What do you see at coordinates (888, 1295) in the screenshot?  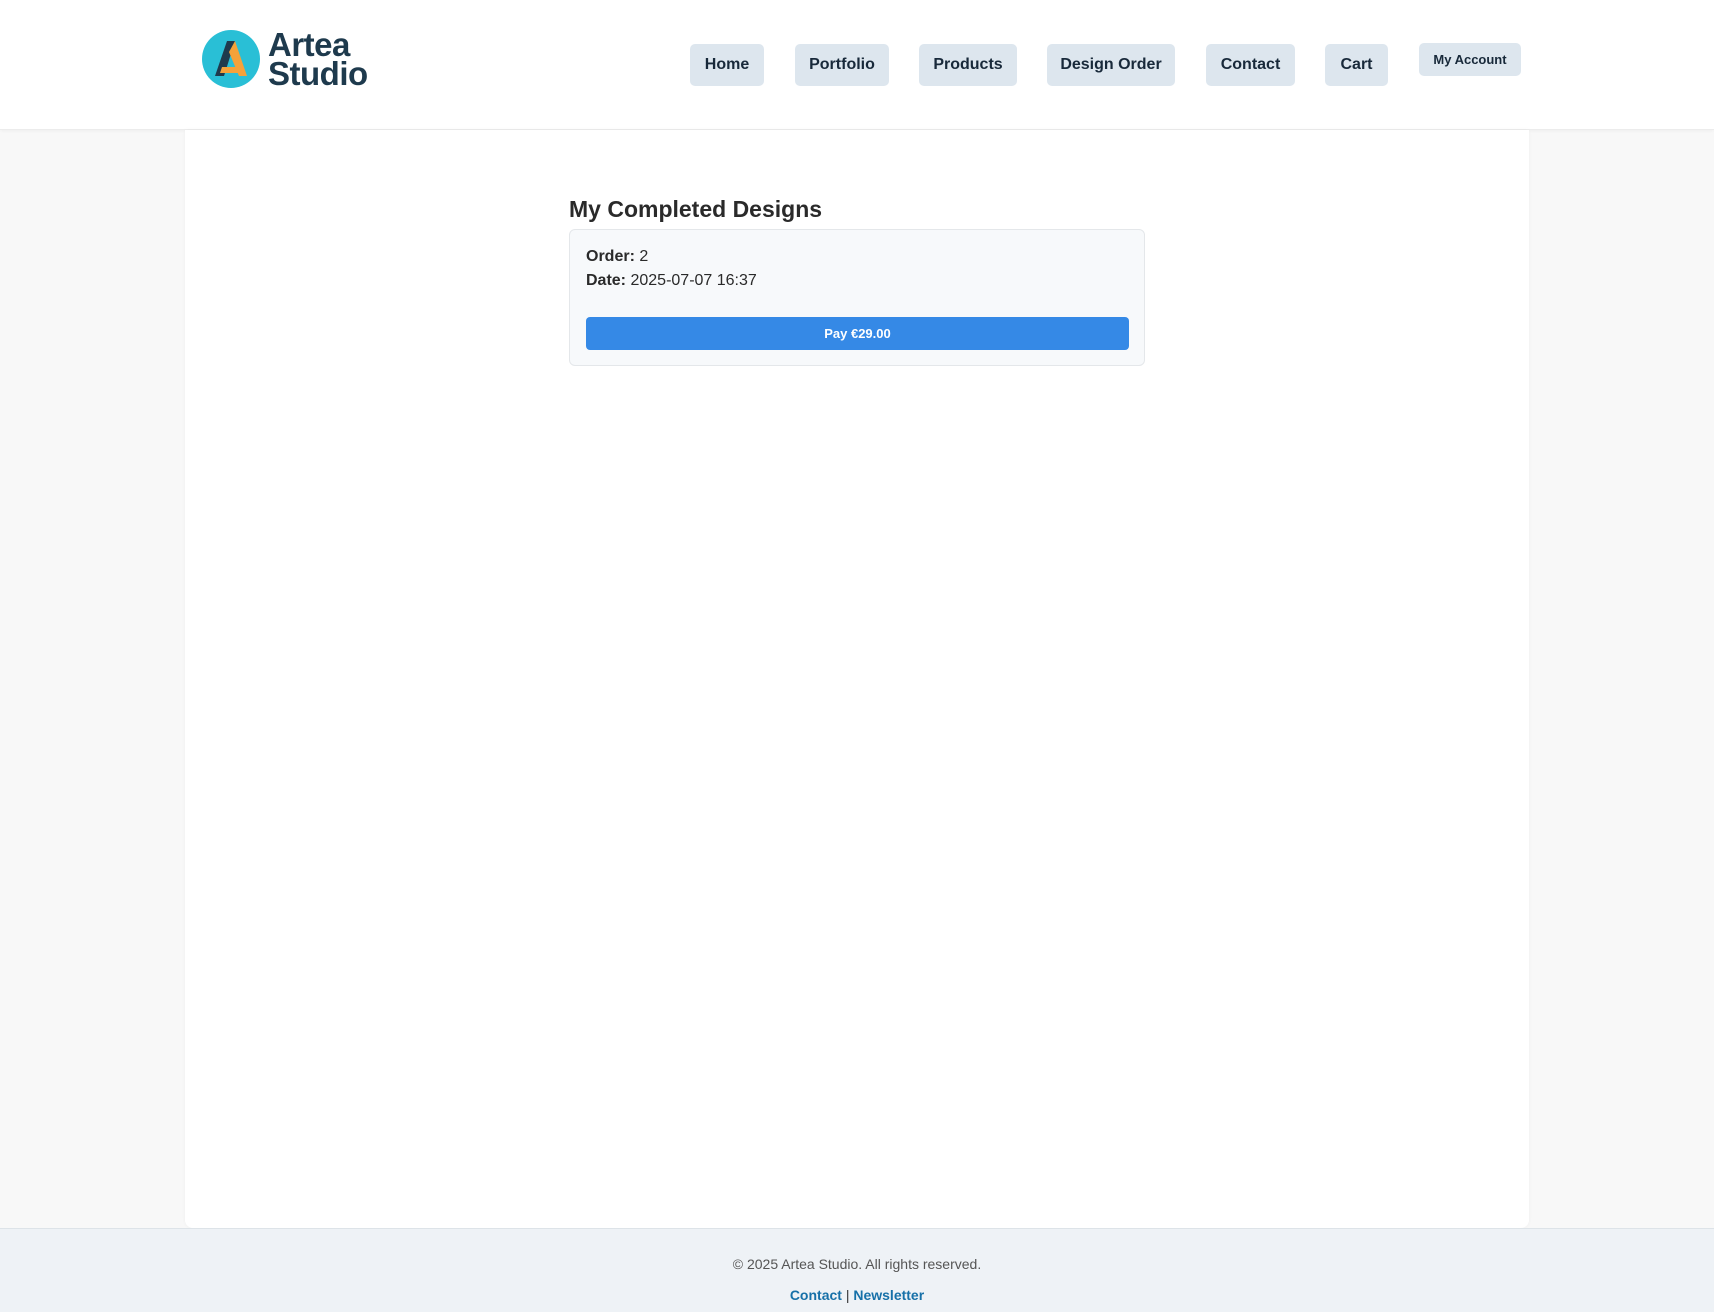 I see `footer-newsletter-link: Newsletter` at bounding box center [888, 1295].